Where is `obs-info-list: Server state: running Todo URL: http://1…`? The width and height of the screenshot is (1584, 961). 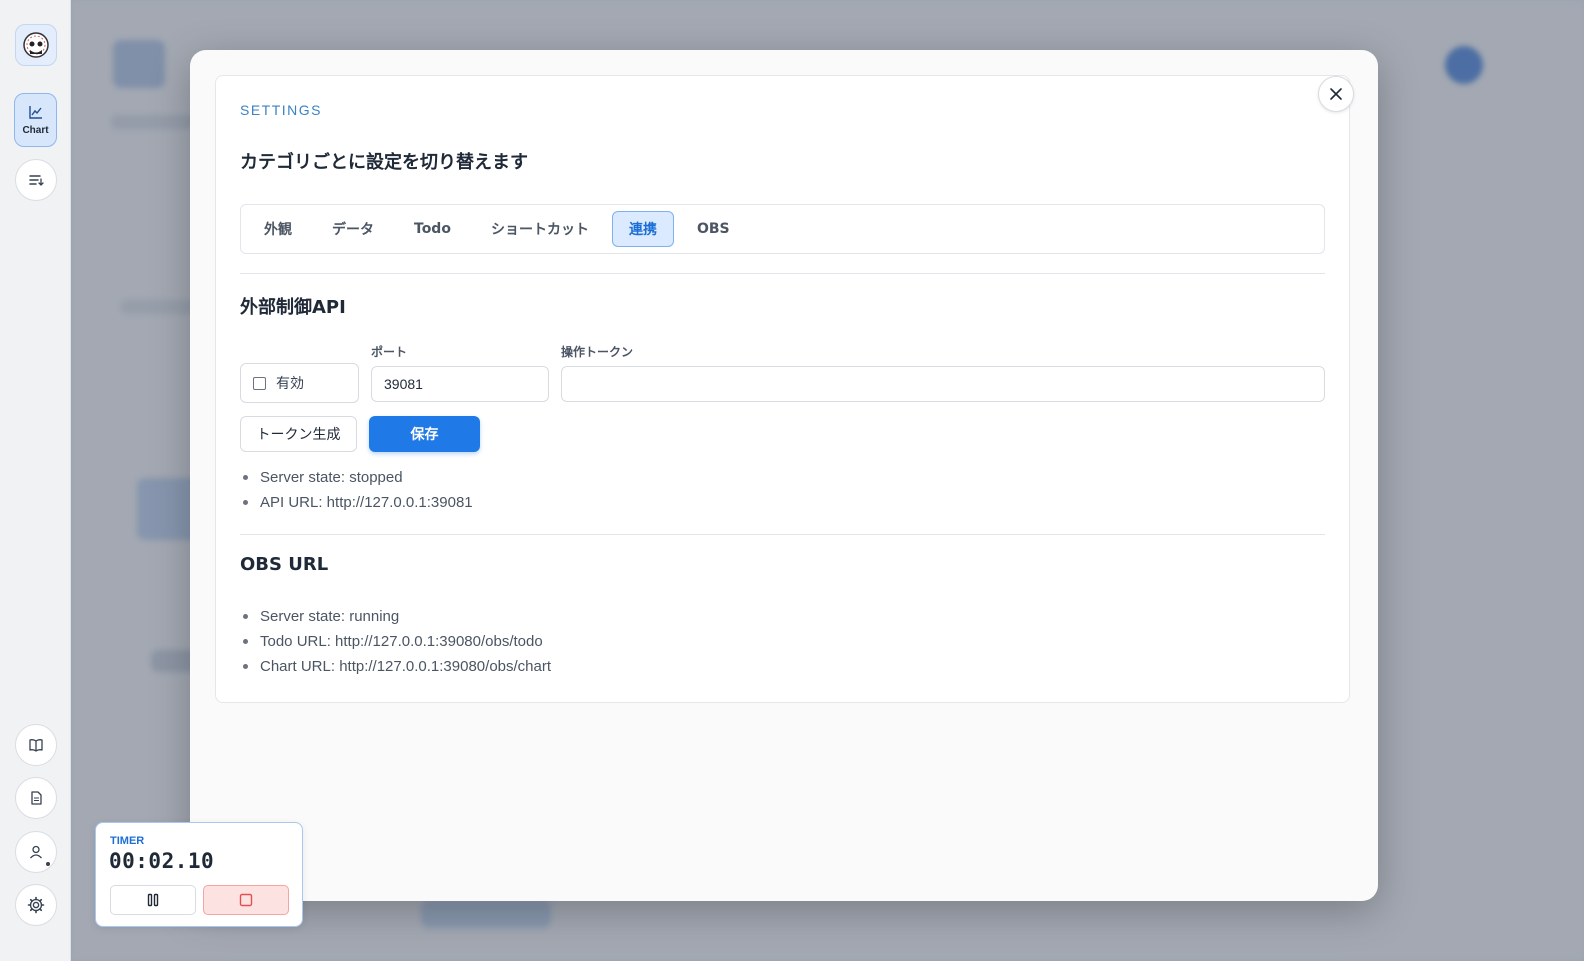 obs-info-list: Server state: running Todo URL: http://1… is located at coordinates (395, 641).